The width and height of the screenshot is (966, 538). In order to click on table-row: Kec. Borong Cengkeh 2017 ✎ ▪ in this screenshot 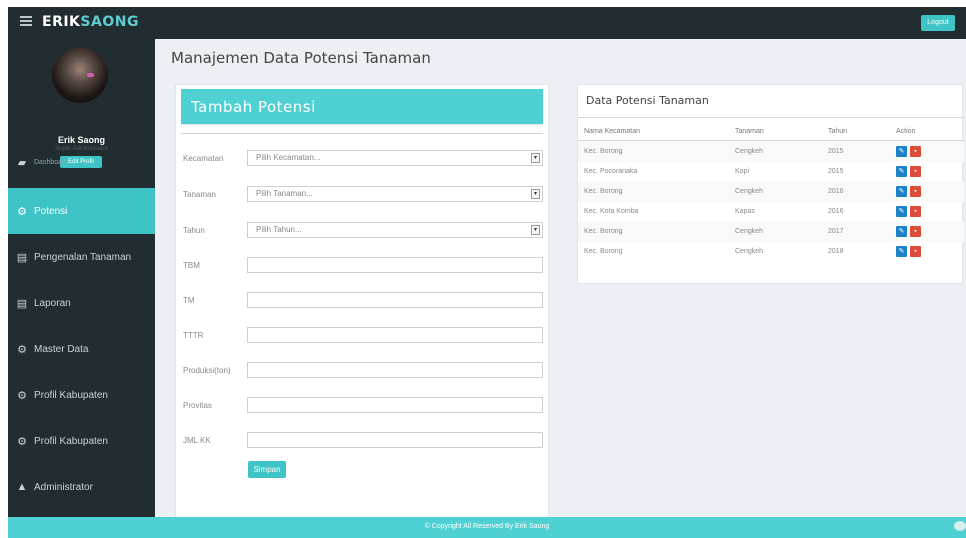, I will do `click(771, 232)`.